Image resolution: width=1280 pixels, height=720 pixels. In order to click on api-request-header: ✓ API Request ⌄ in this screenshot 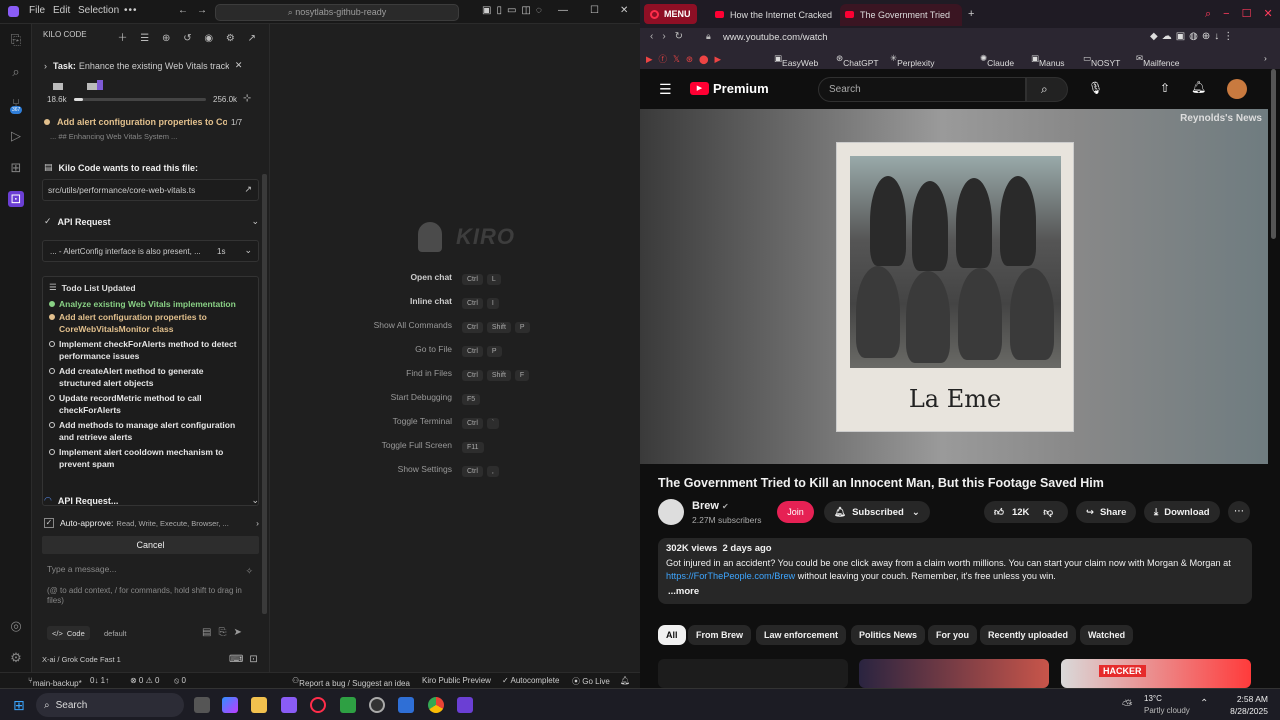, I will do `click(151, 221)`.